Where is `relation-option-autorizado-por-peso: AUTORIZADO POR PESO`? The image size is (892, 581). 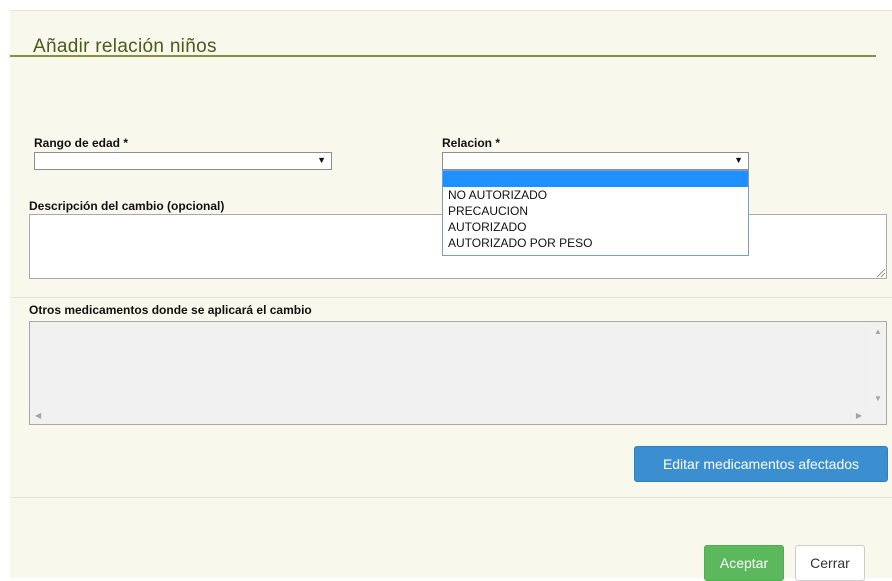
relation-option-autorizado-por-peso: AUTORIZADO POR PESO is located at coordinates (595, 243).